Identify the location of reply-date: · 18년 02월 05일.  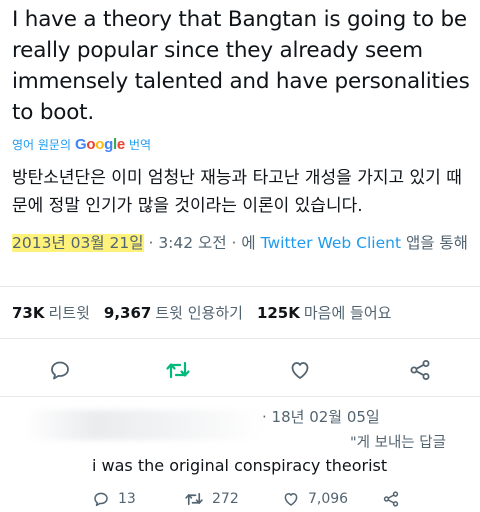
(321, 416).